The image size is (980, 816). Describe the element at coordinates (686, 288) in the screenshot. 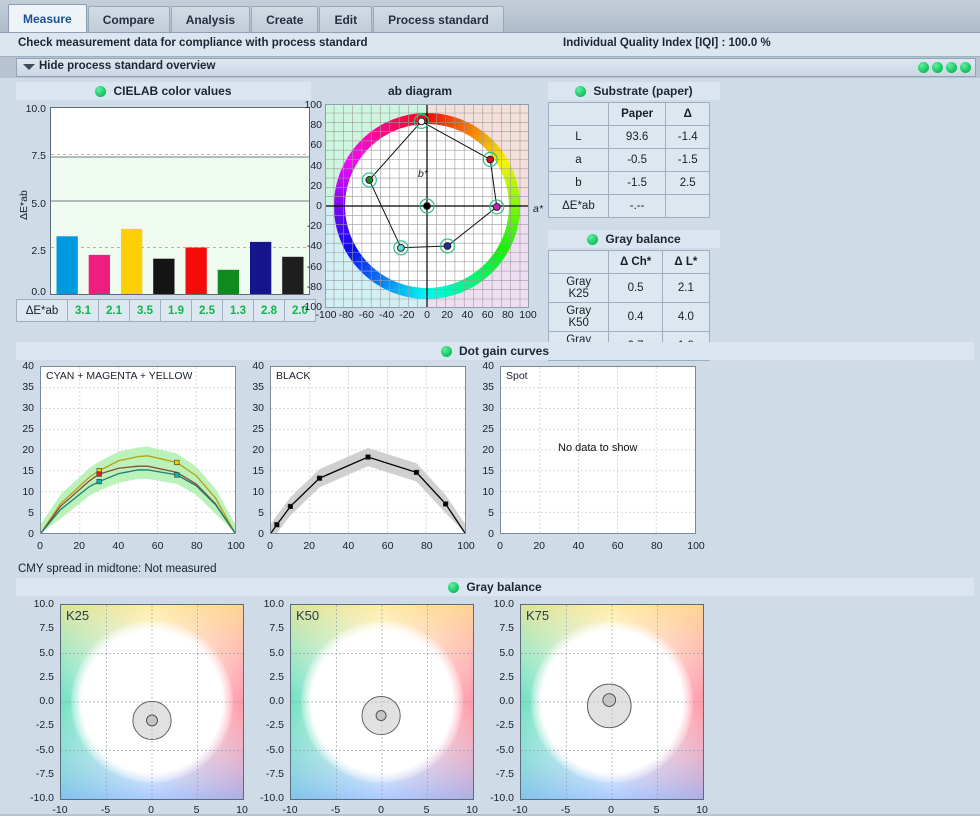

I see `gb-row-k25-dl: 2.1` at that location.